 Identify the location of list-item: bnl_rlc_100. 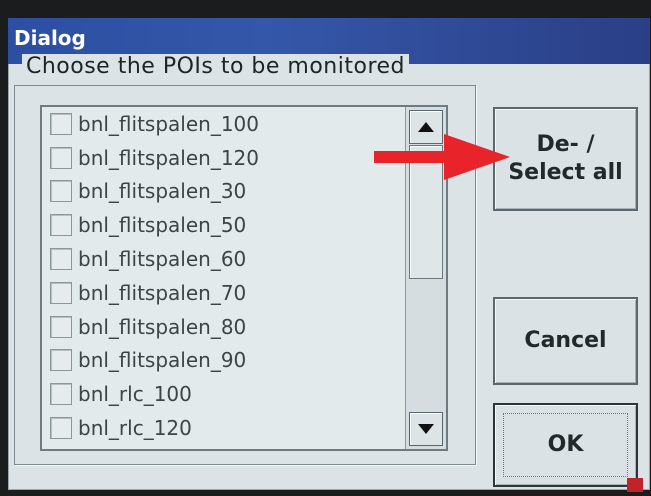
(223, 394).